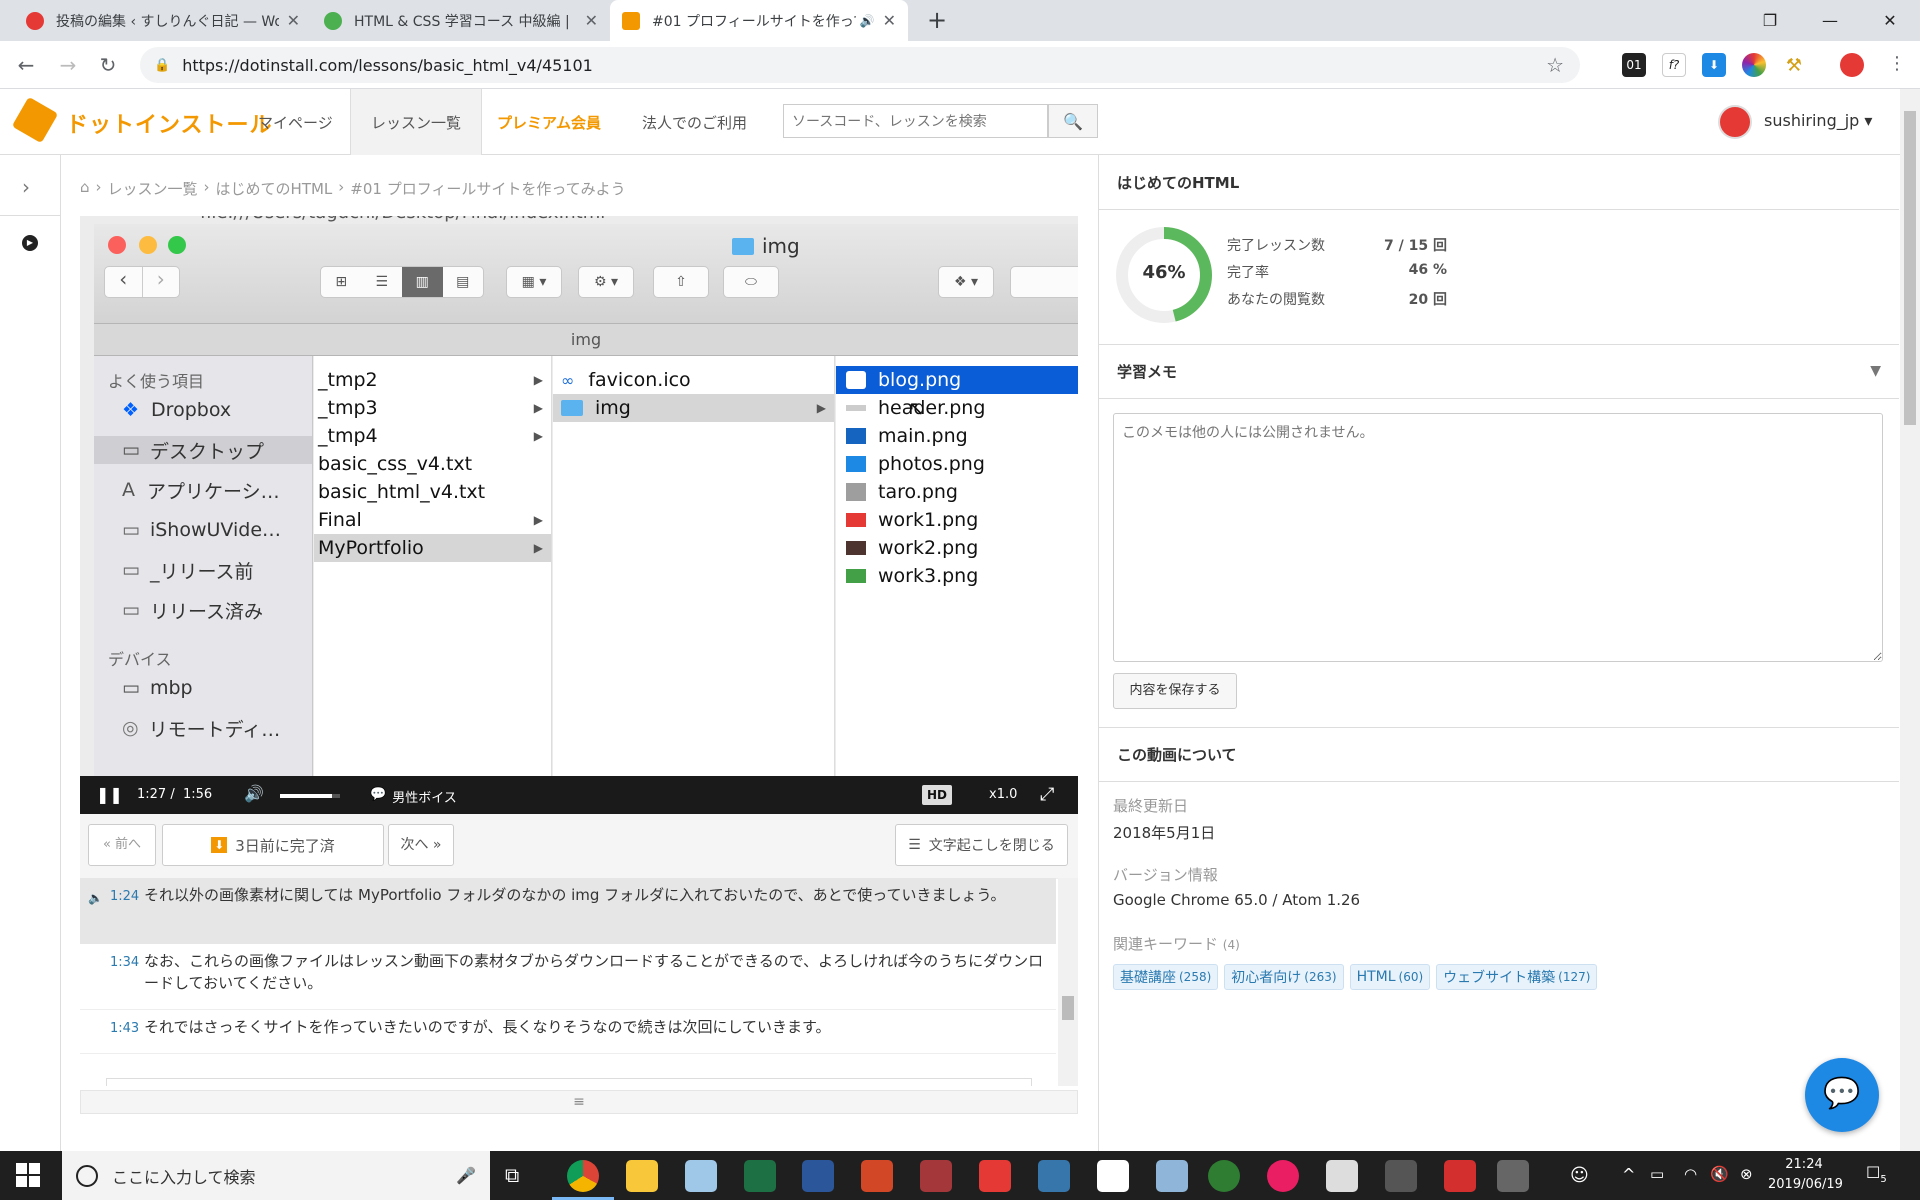 This screenshot has height=1200, width=1920. What do you see at coordinates (1910, 268) in the screenshot?
I see `page-scrollbar-thumb` at bounding box center [1910, 268].